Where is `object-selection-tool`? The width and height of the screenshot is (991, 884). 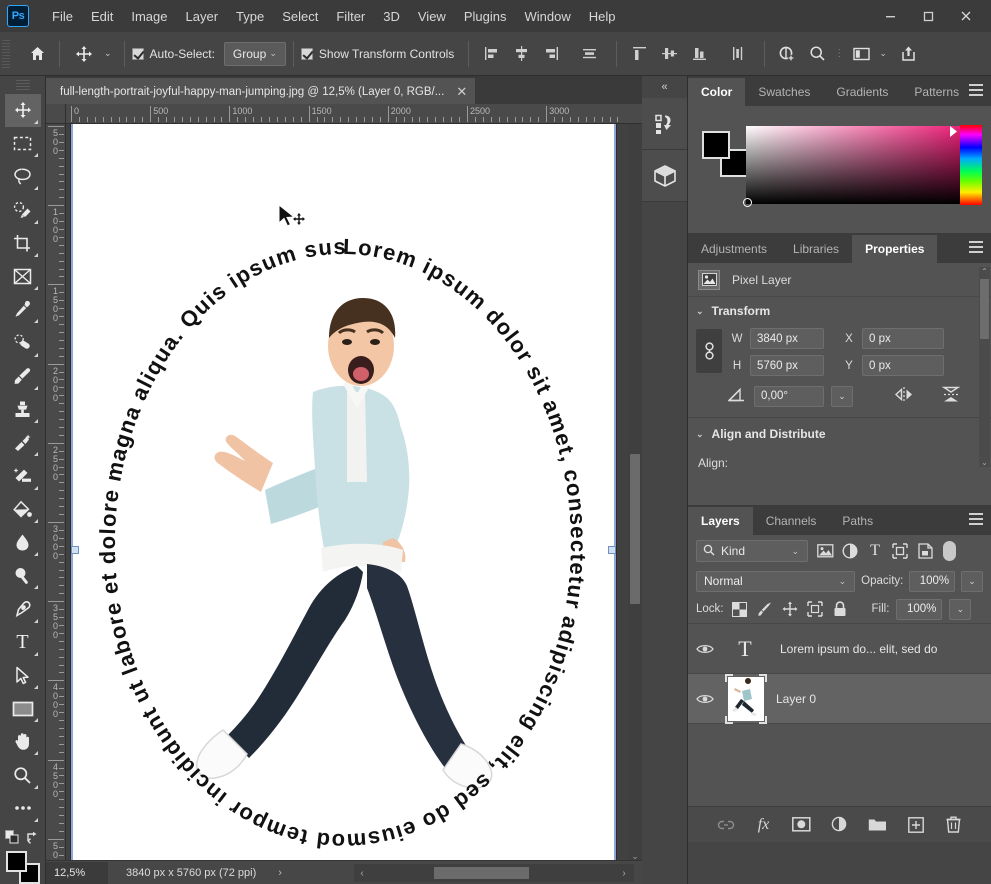
object-selection-tool is located at coordinates (23, 209).